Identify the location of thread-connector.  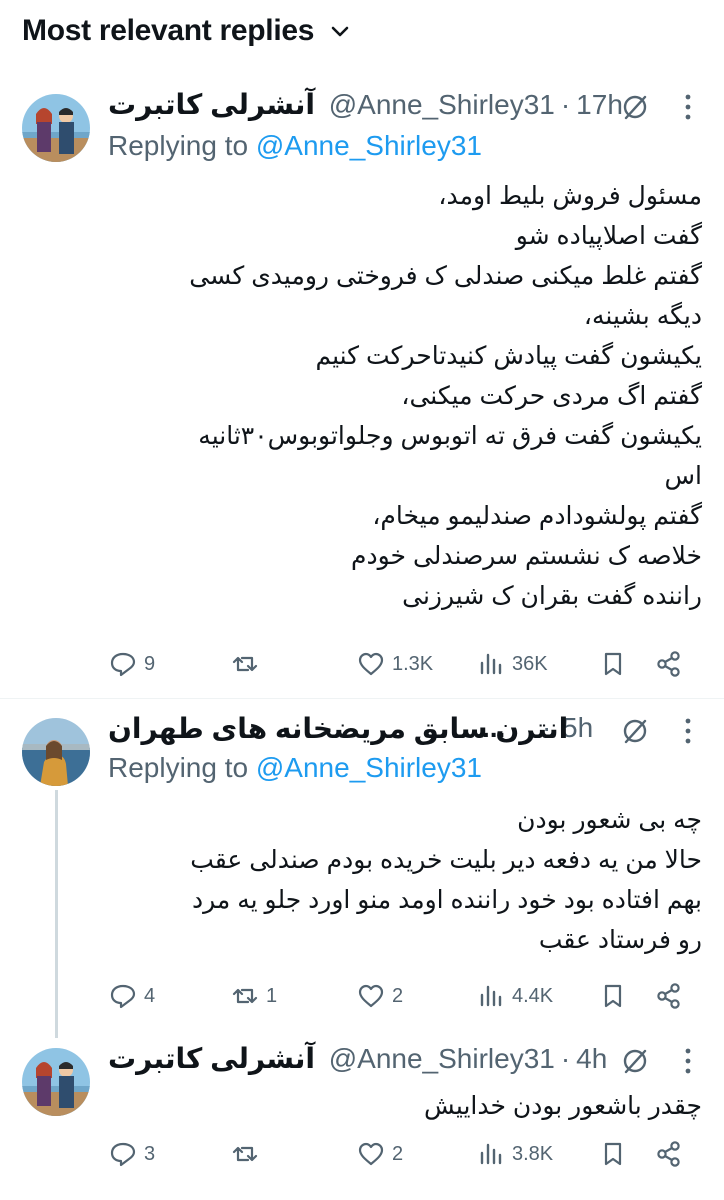
(56, 914).